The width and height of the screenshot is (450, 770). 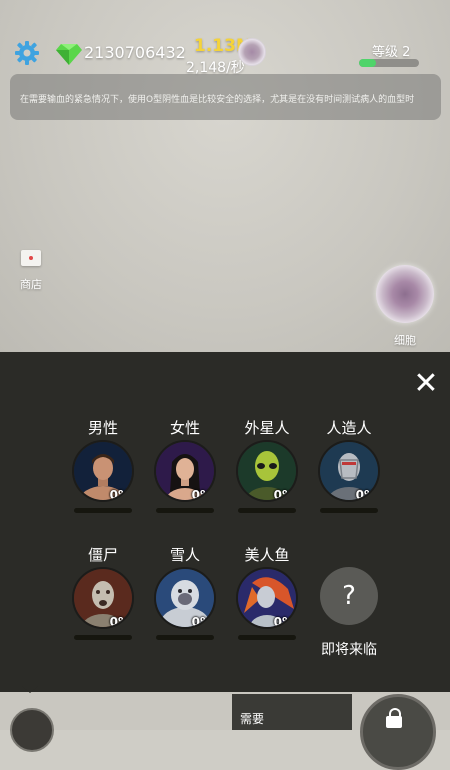 What do you see at coordinates (426, 384) in the screenshot?
I see `close-icon: ✕` at bounding box center [426, 384].